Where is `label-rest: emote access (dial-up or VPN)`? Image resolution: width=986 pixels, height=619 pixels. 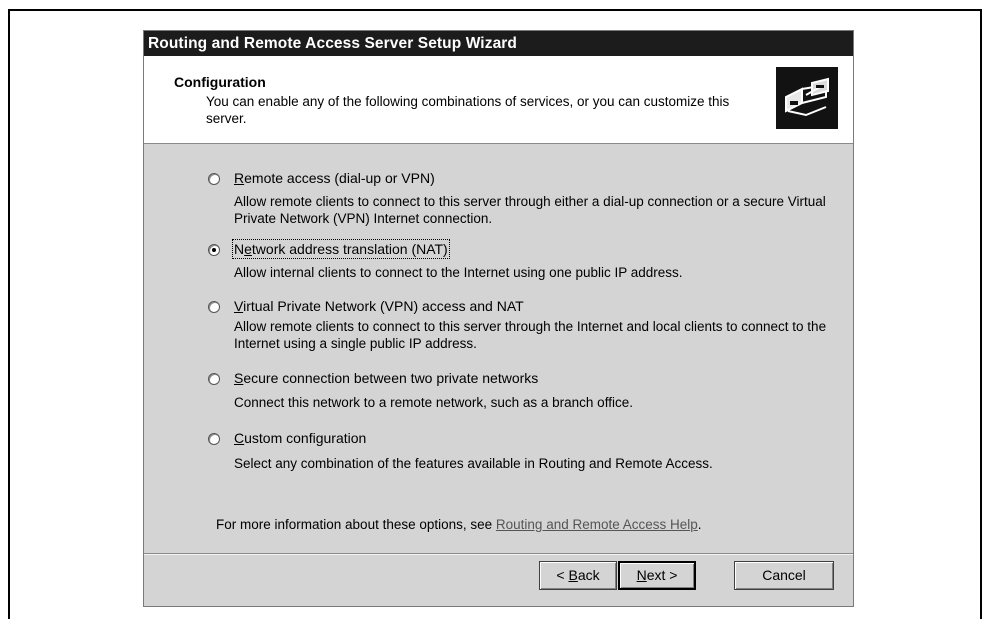 label-rest: emote access (dial-up or VPN) is located at coordinates (339, 178).